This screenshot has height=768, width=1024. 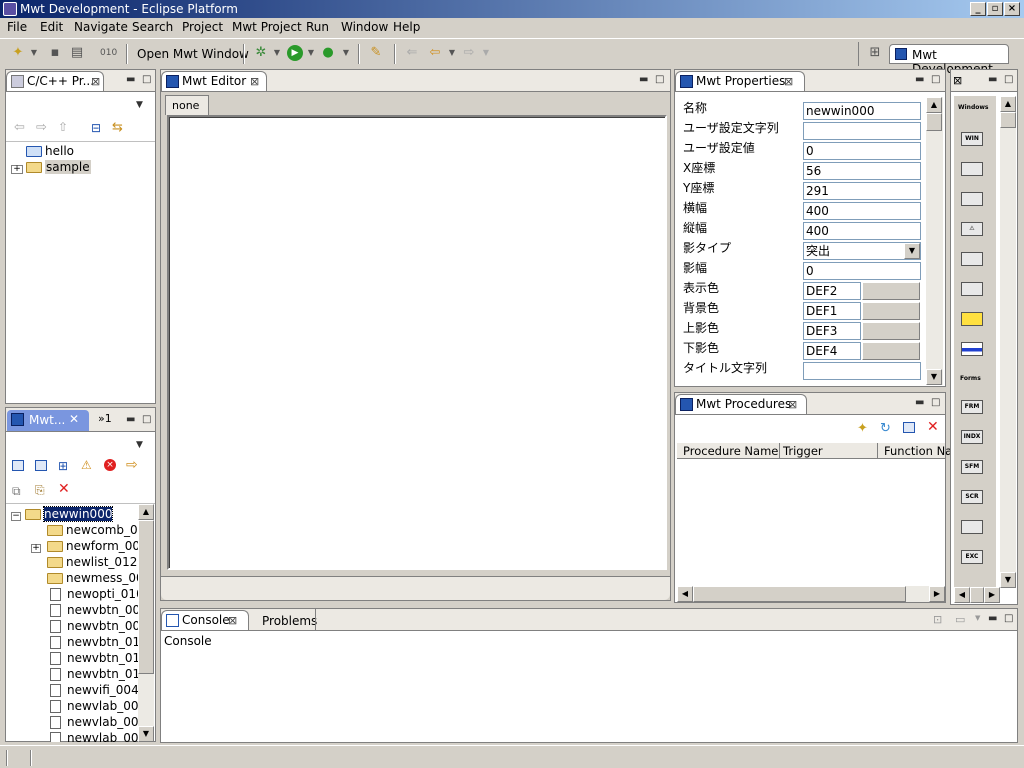 What do you see at coordinates (972, 139) in the screenshot?
I see `palette-item: WIN` at bounding box center [972, 139].